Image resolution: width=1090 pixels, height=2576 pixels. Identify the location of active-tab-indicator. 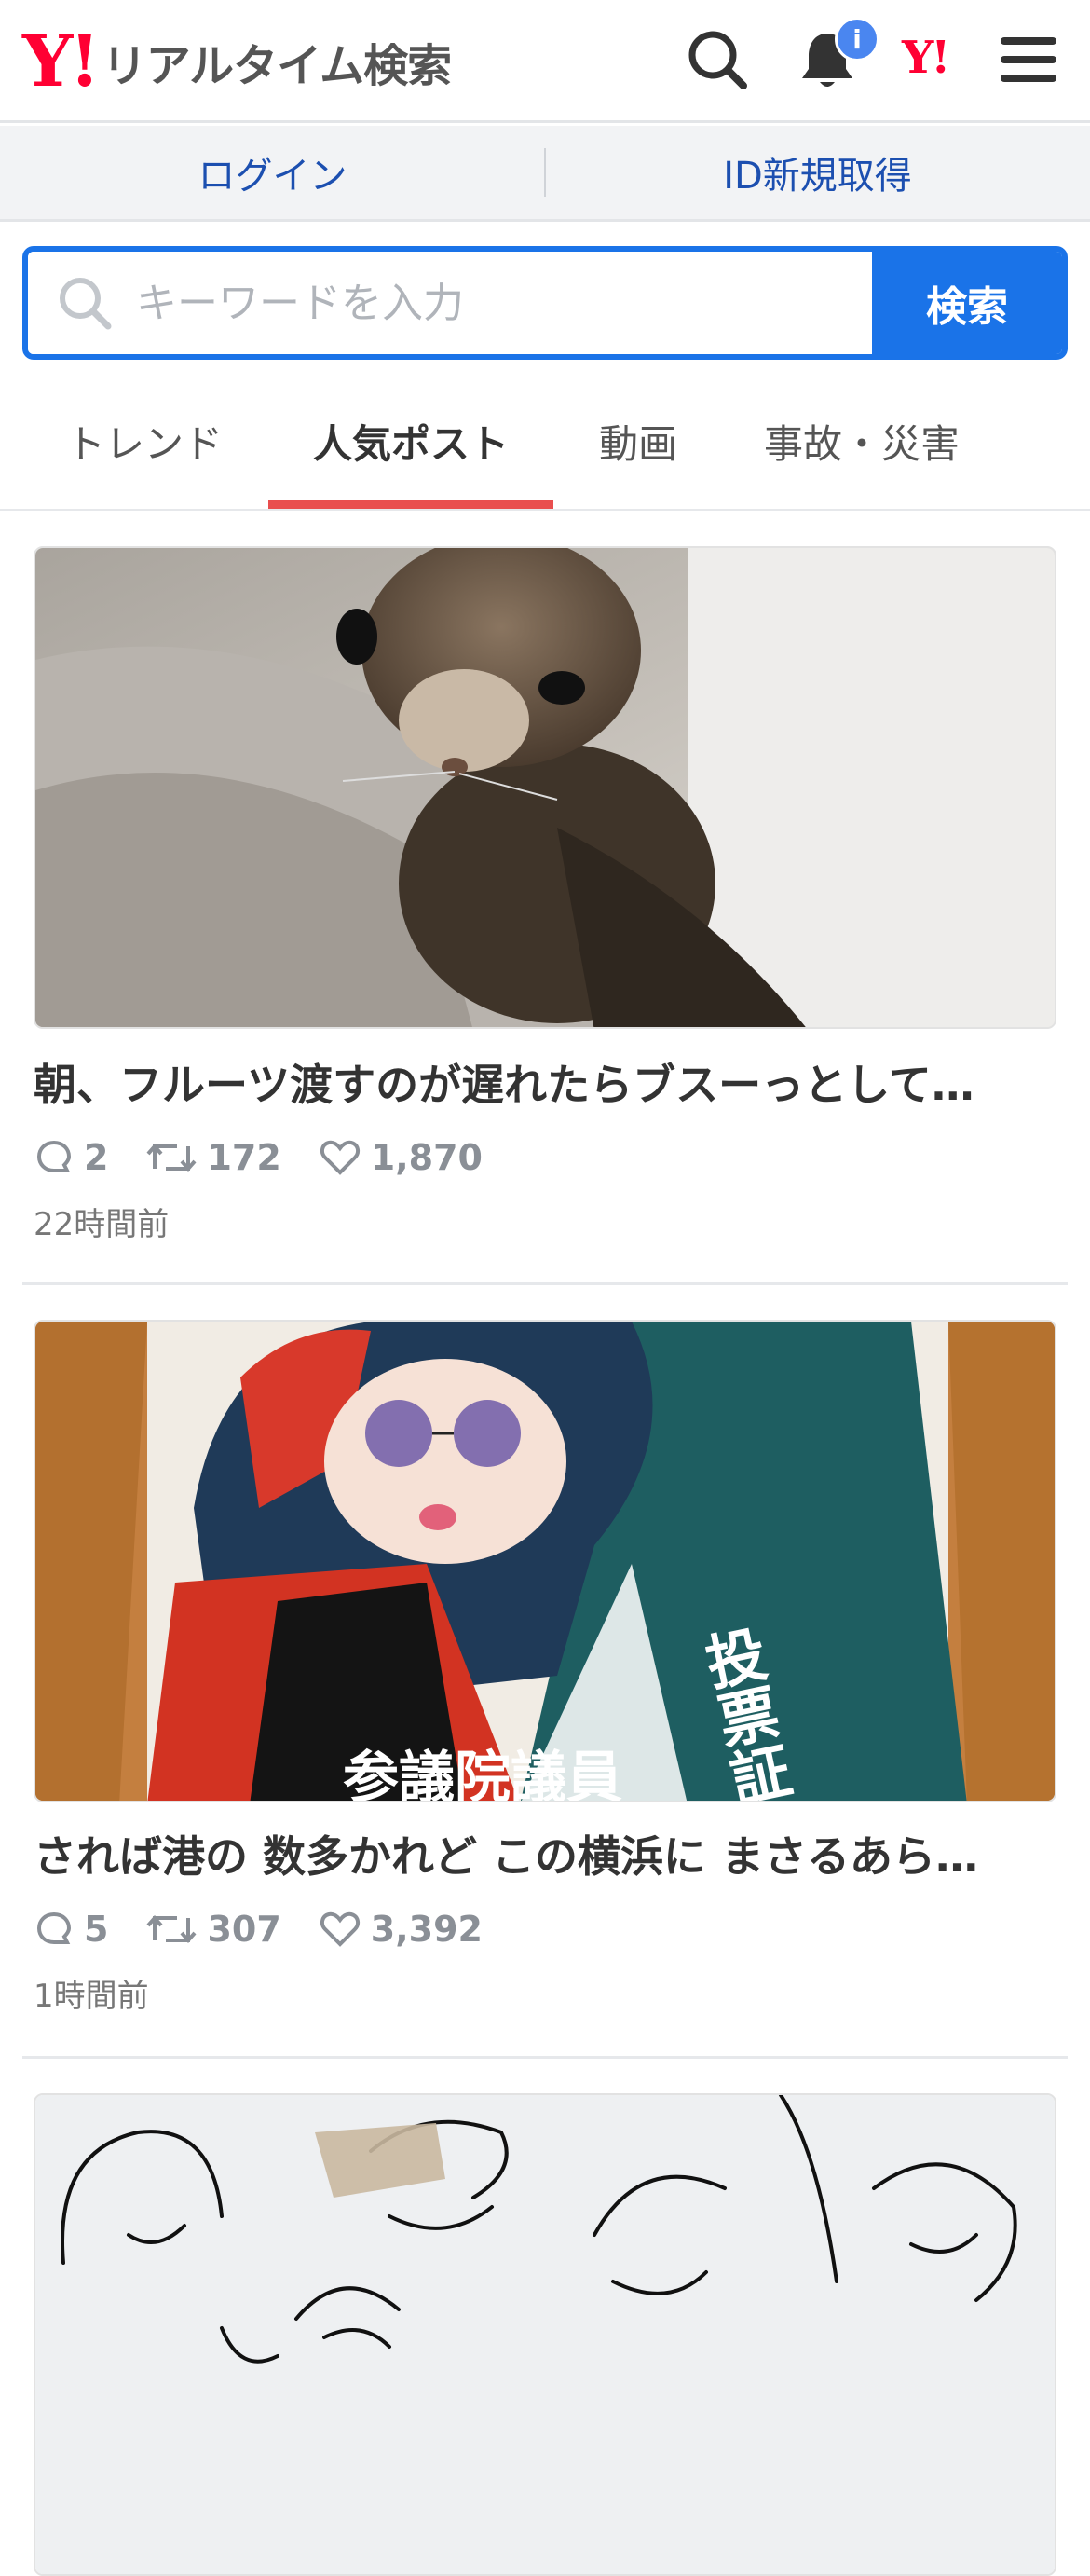
(410, 505).